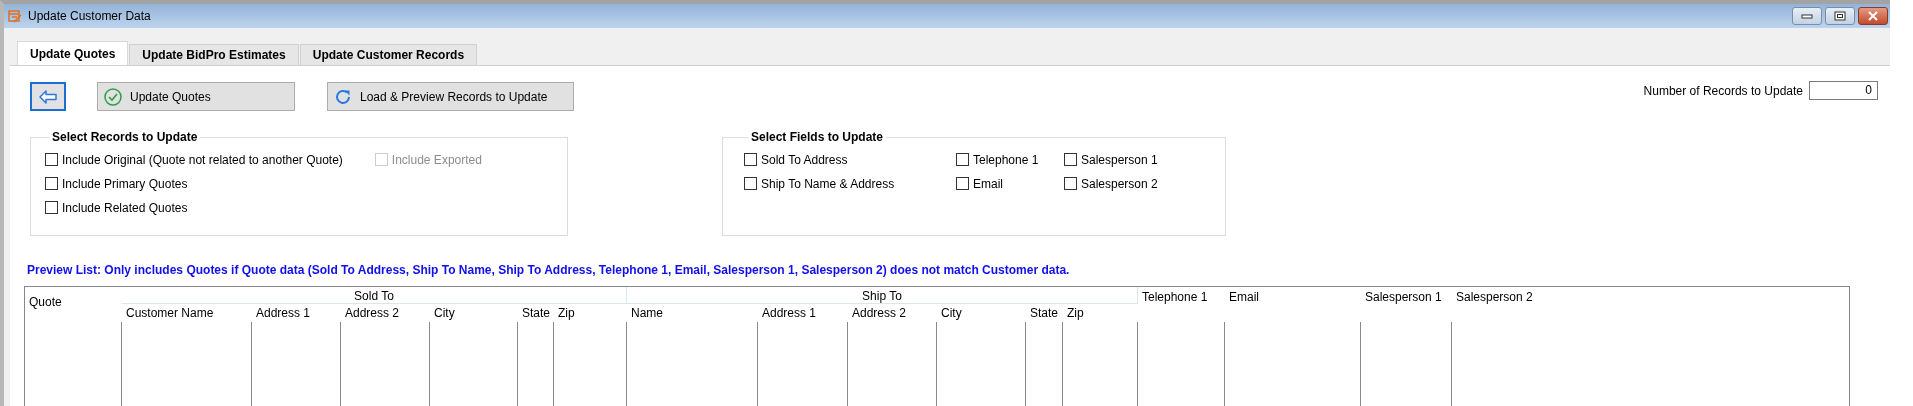 Image resolution: width=1913 pixels, height=406 pixels. I want to click on preview-note: Preview List: Only includes Quotes if Quote data (Sold To Address, Ship To Name, Ship To Address, Telephone 1, Email, Salesperson 1, Salesperson 2) does not match Customer data., so click(549, 270).